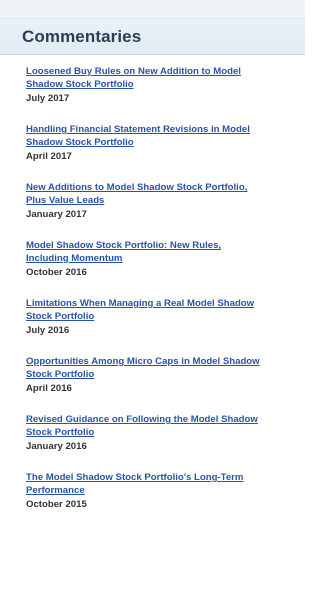  Describe the element at coordinates (56, 504) in the screenshot. I see `commentary-date: October 2015` at that location.